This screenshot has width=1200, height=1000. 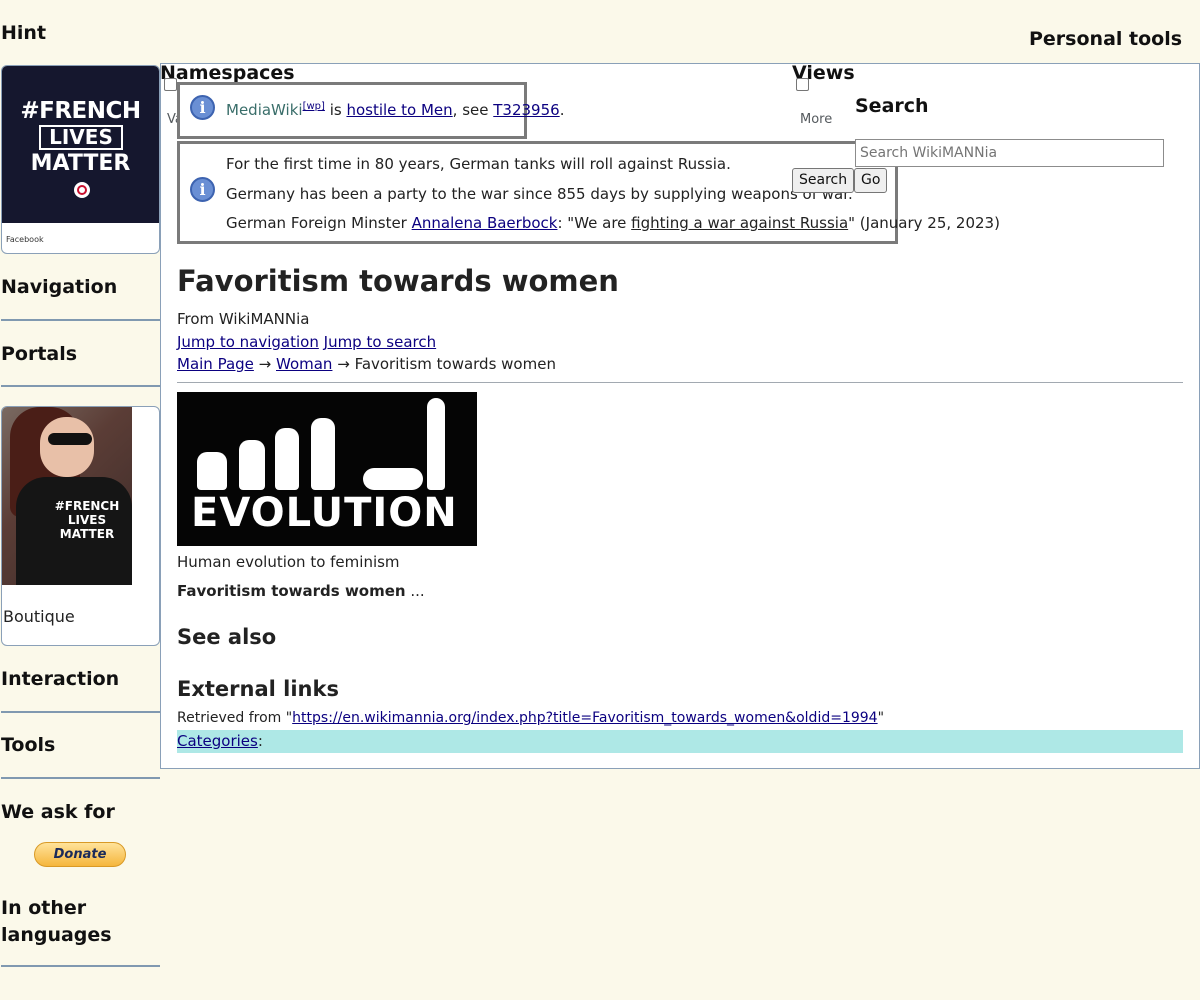 What do you see at coordinates (291, 591) in the screenshot?
I see `lead-bold: Favoritism towards women` at bounding box center [291, 591].